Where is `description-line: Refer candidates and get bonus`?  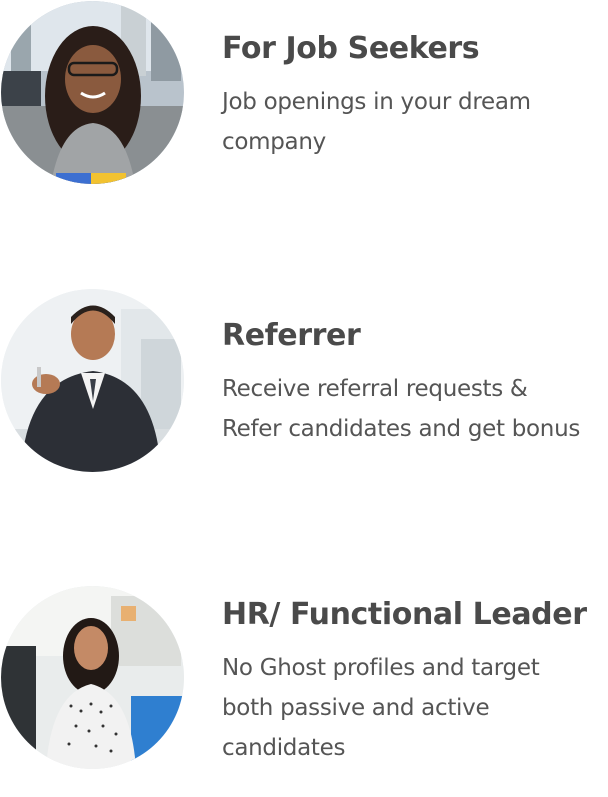 description-line: Refer candidates and get bonus is located at coordinates (401, 429).